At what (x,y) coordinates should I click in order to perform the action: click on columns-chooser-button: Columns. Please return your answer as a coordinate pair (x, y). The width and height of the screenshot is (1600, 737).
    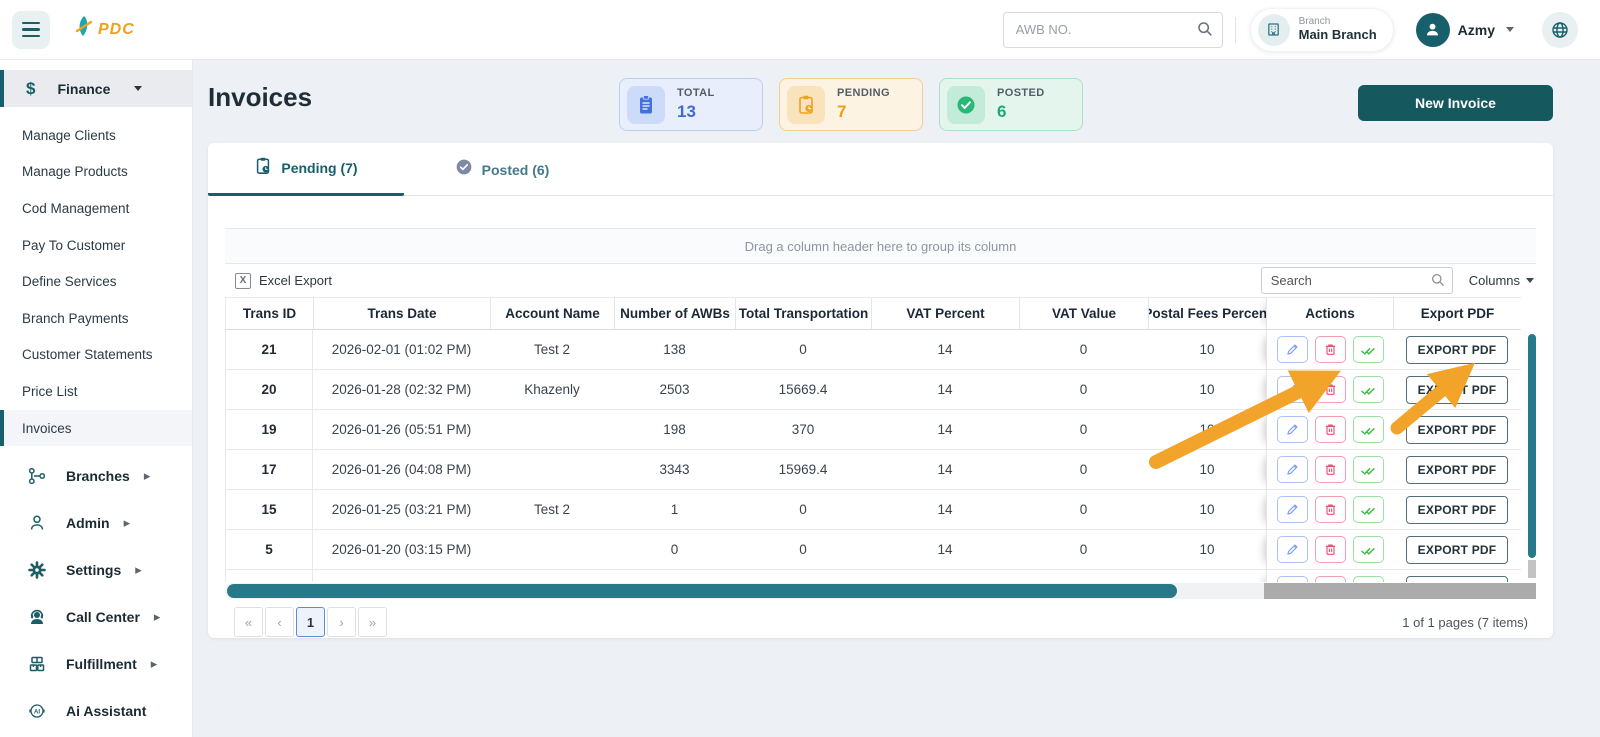
    Looking at the image, I should click on (1501, 280).